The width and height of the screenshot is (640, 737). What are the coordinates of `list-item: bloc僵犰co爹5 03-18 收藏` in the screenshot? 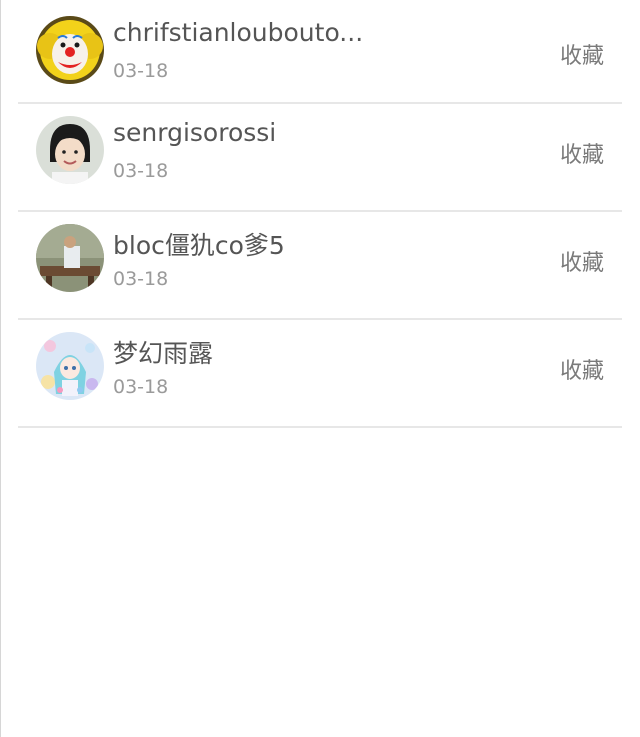 It's located at (320, 266).